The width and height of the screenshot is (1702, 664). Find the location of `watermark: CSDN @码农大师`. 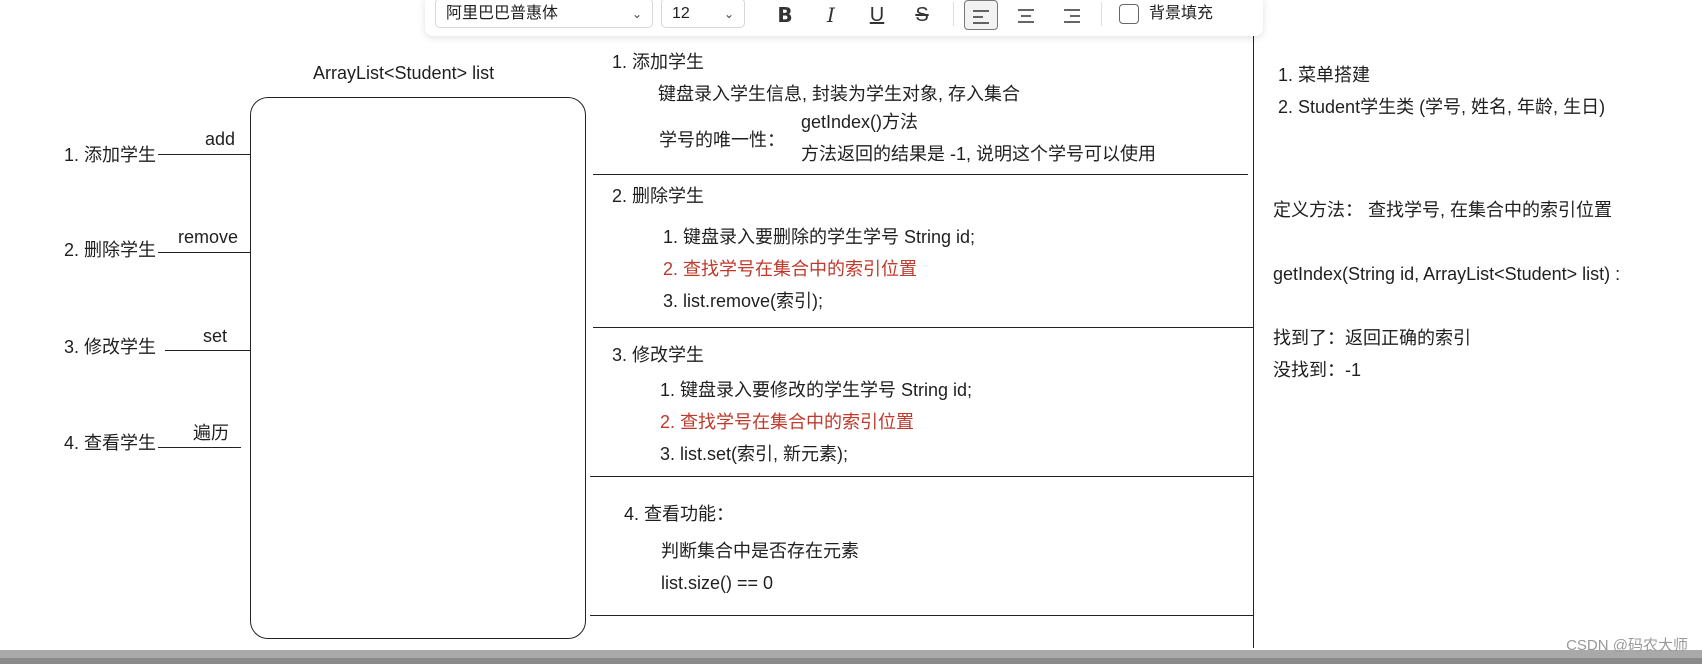

watermark: CSDN @码农大师 is located at coordinates (1627, 645).